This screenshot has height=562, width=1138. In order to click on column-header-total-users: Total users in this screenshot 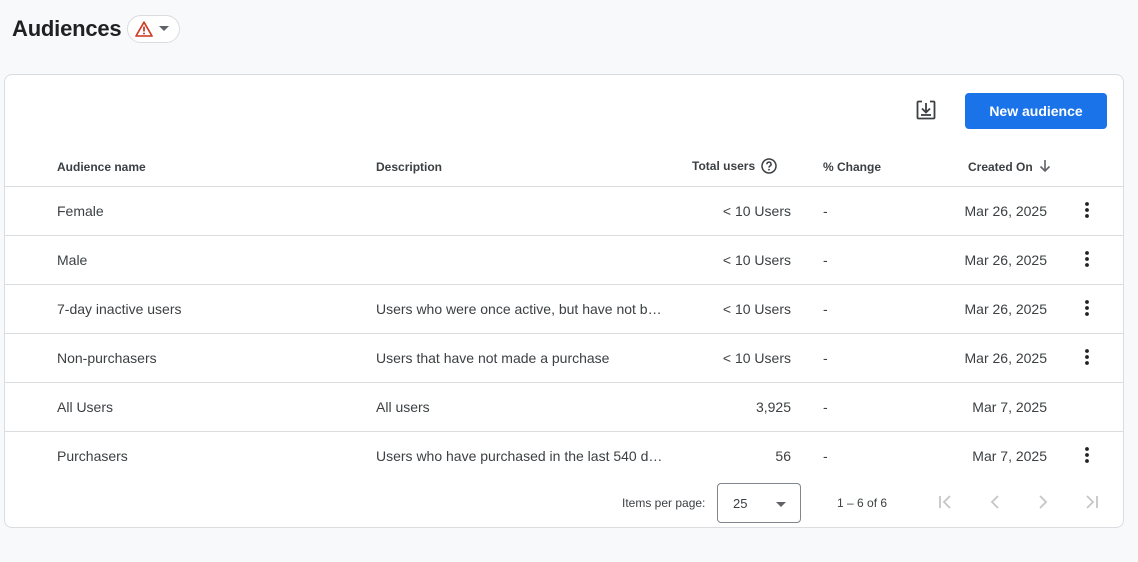, I will do `click(734, 167)`.